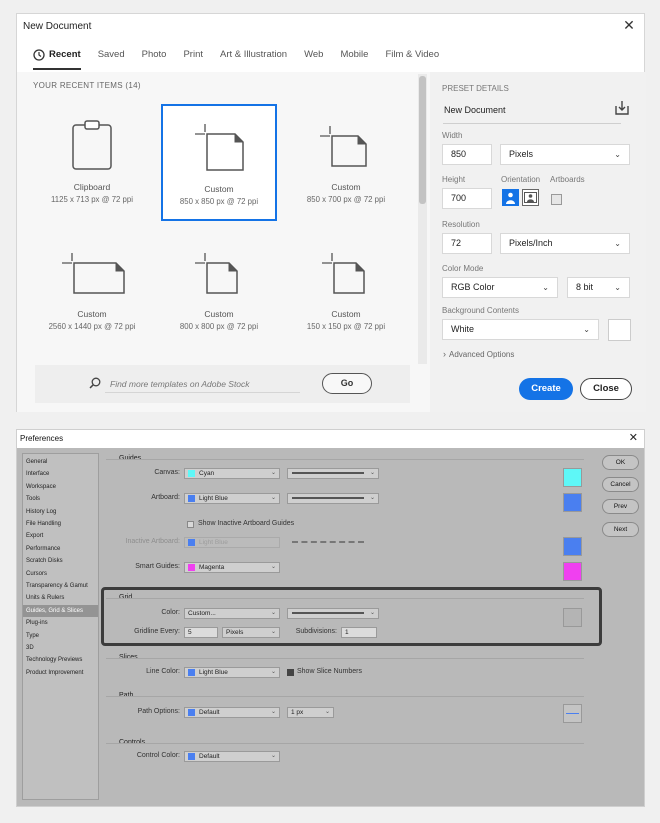  What do you see at coordinates (219, 201) in the screenshot?
I see `item-size: 850 x 850 px @ 72 ppi` at bounding box center [219, 201].